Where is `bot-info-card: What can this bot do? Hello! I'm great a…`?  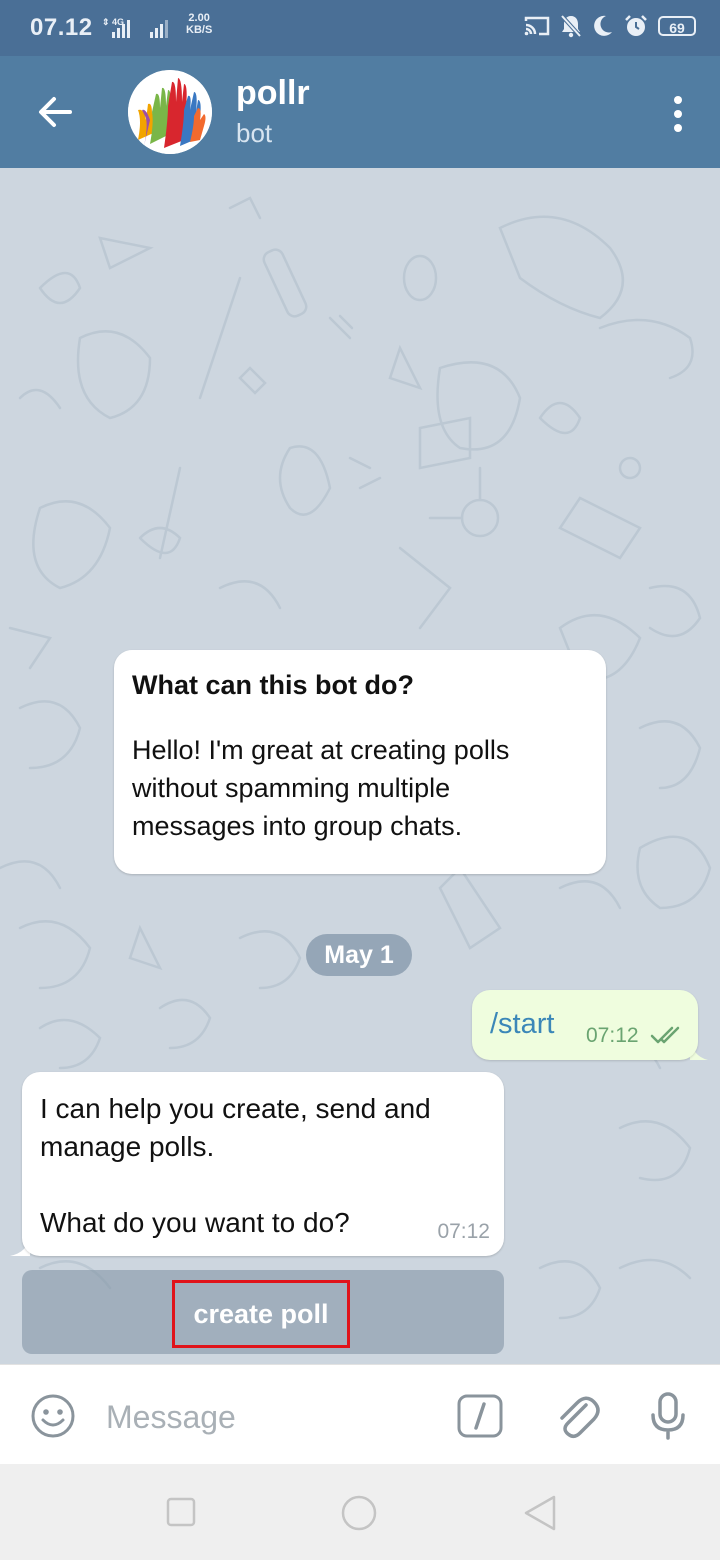
bot-info-card: What can this bot do? Hello! I'm great a… is located at coordinates (360, 762).